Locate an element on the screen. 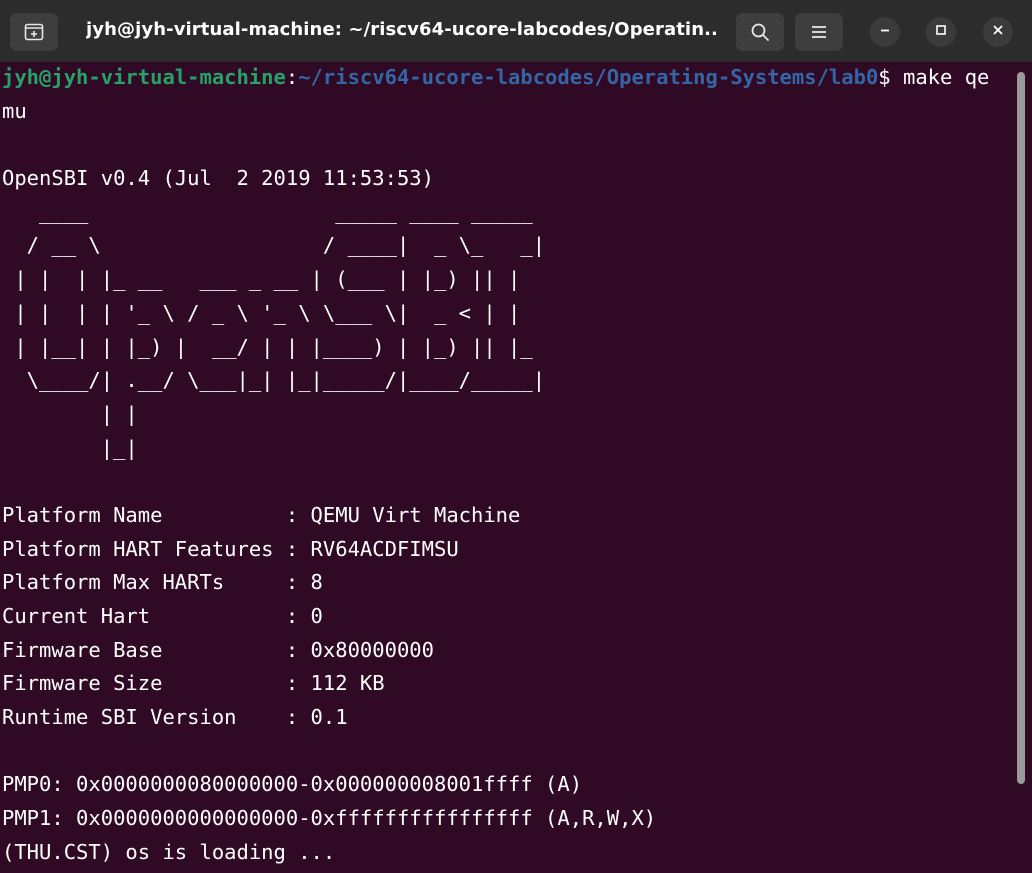 Image resolution: width=1032 pixels, height=873 pixels. platform-info-line: Platform Max HARTs : 8 is located at coordinates (162, 582).